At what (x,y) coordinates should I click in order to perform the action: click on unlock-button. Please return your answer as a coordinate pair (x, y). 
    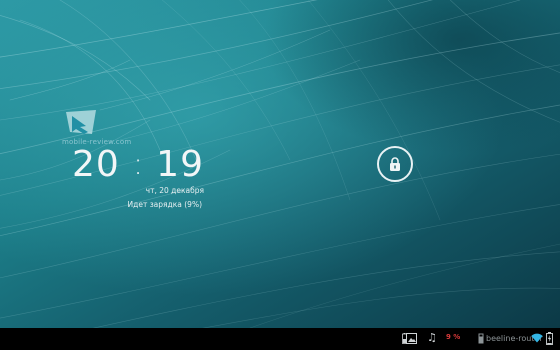
    Looking at the image, I should click on (395, 164).